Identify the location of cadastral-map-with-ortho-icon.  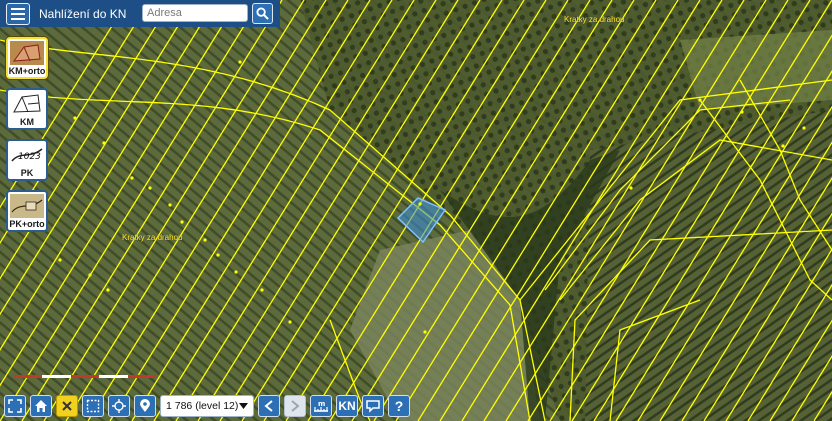
(27, 53).